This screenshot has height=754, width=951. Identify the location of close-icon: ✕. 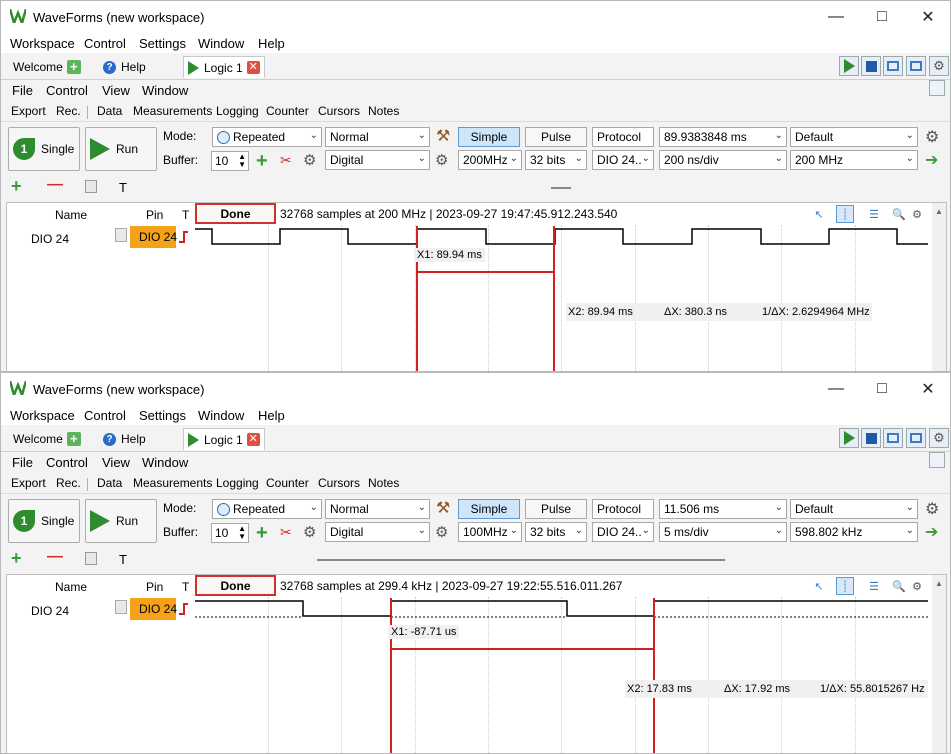
(928, 389).